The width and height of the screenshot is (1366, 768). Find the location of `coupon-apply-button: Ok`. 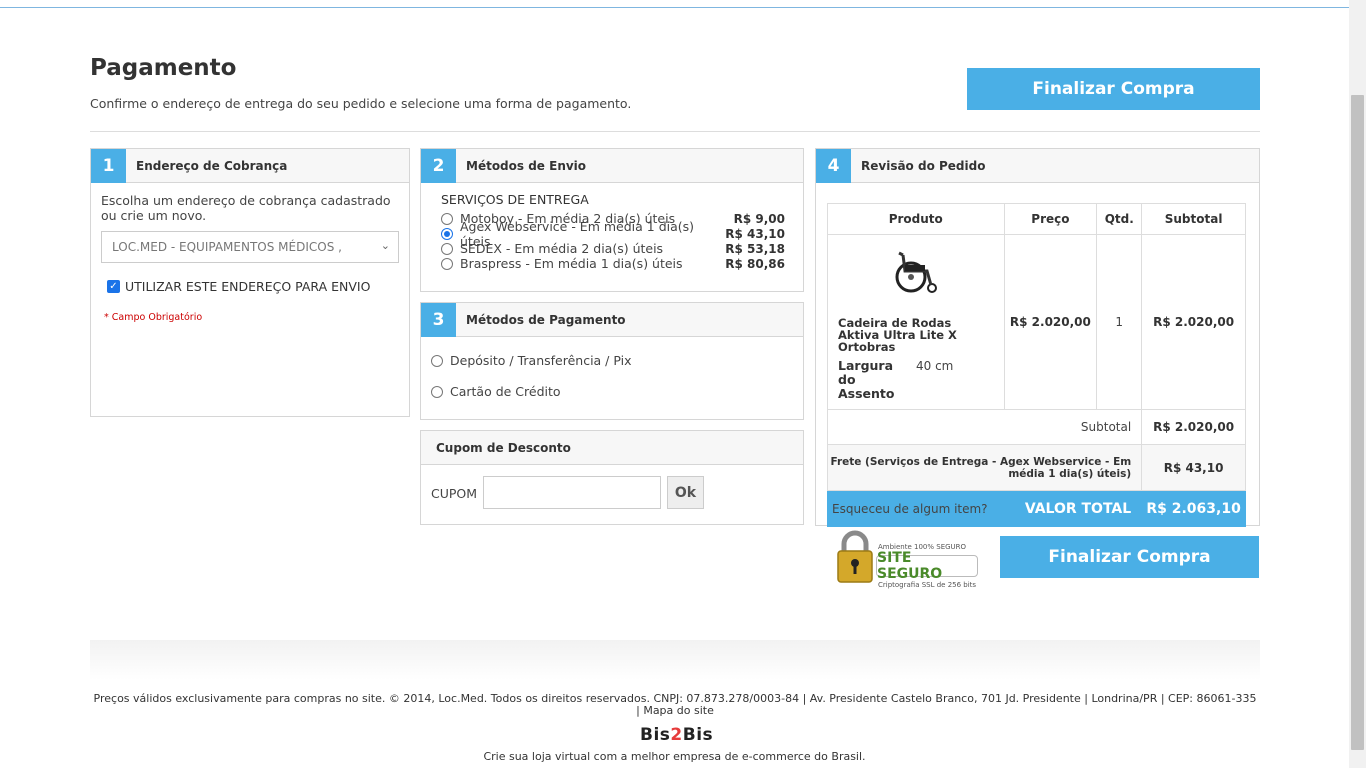

coupon-apply-button: Ok is located at coordinates (685, 492).